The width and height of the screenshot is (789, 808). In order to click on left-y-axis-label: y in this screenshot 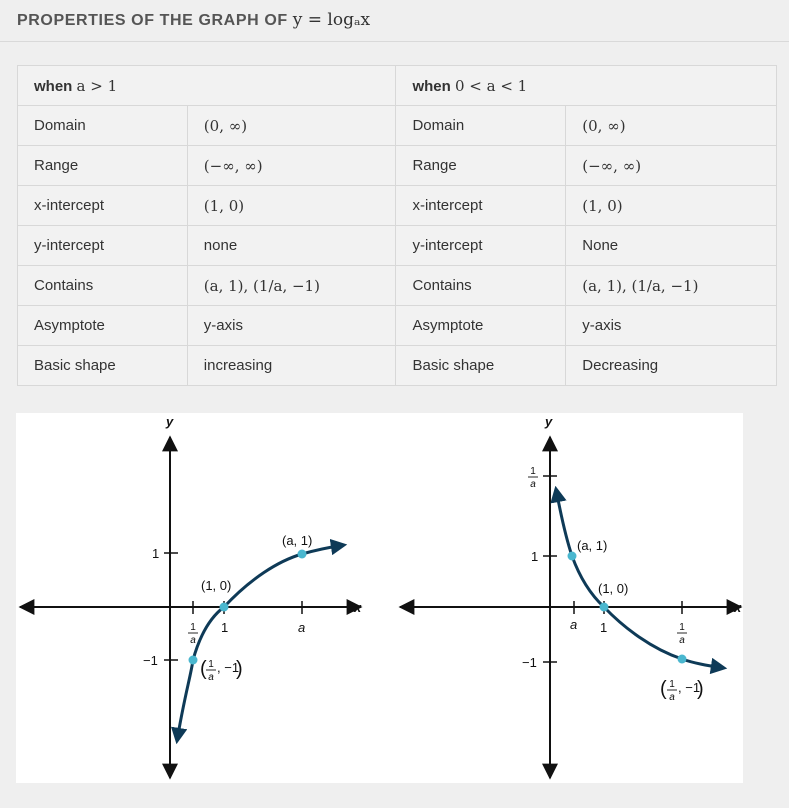, I will do `click(169, 421)`.